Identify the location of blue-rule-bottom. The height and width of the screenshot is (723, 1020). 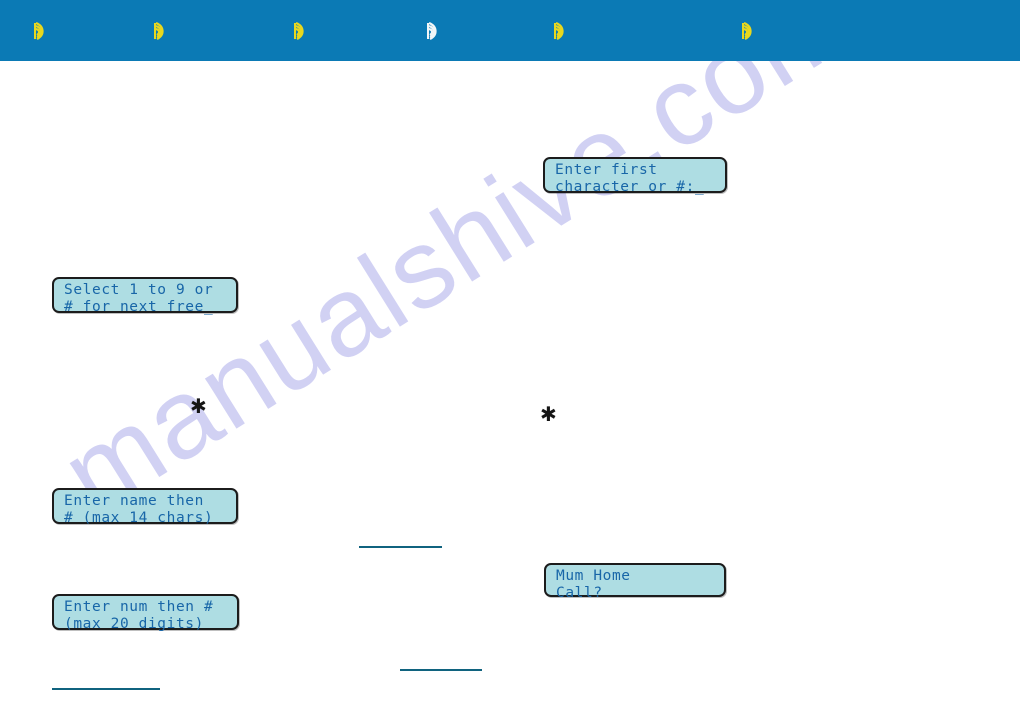
(106, 689).